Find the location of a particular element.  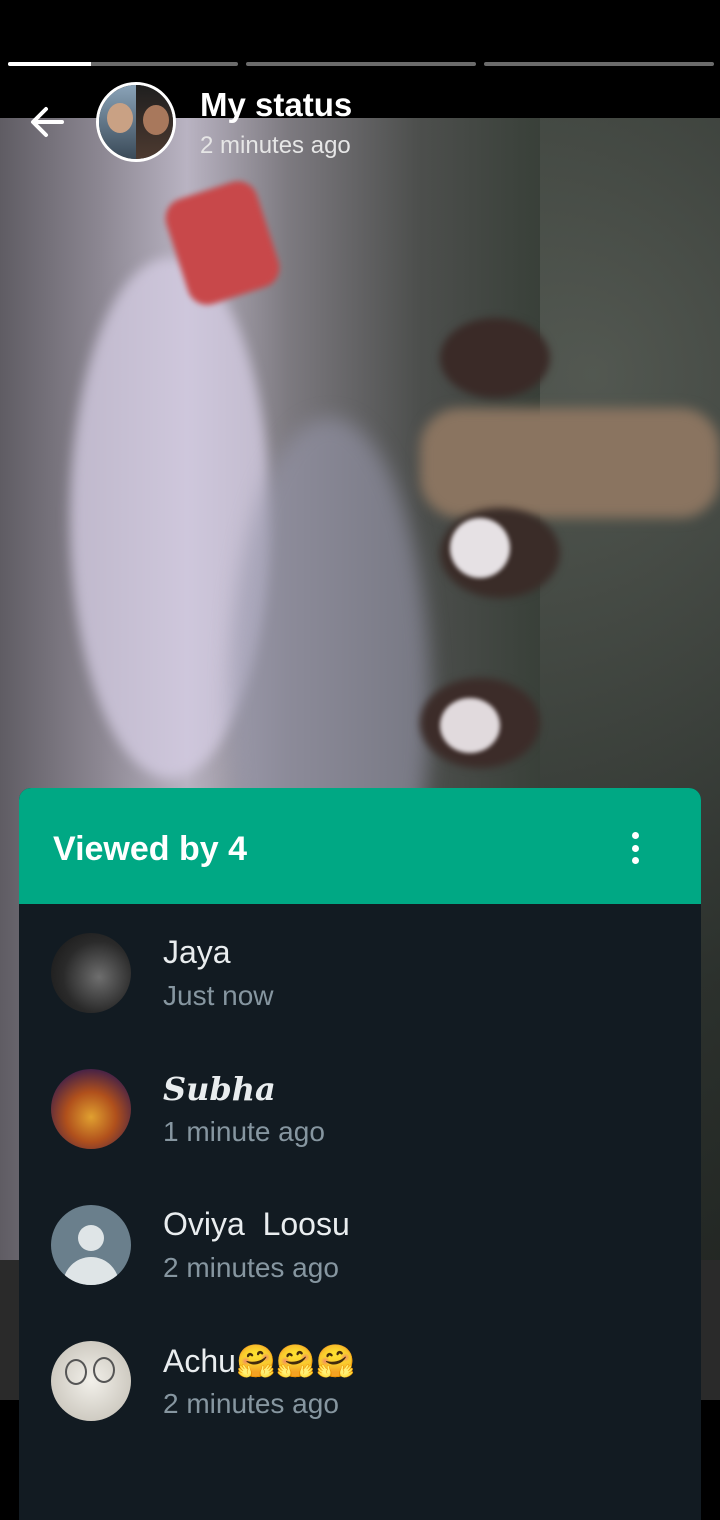

status-progress is located at coordinates (361, 64).